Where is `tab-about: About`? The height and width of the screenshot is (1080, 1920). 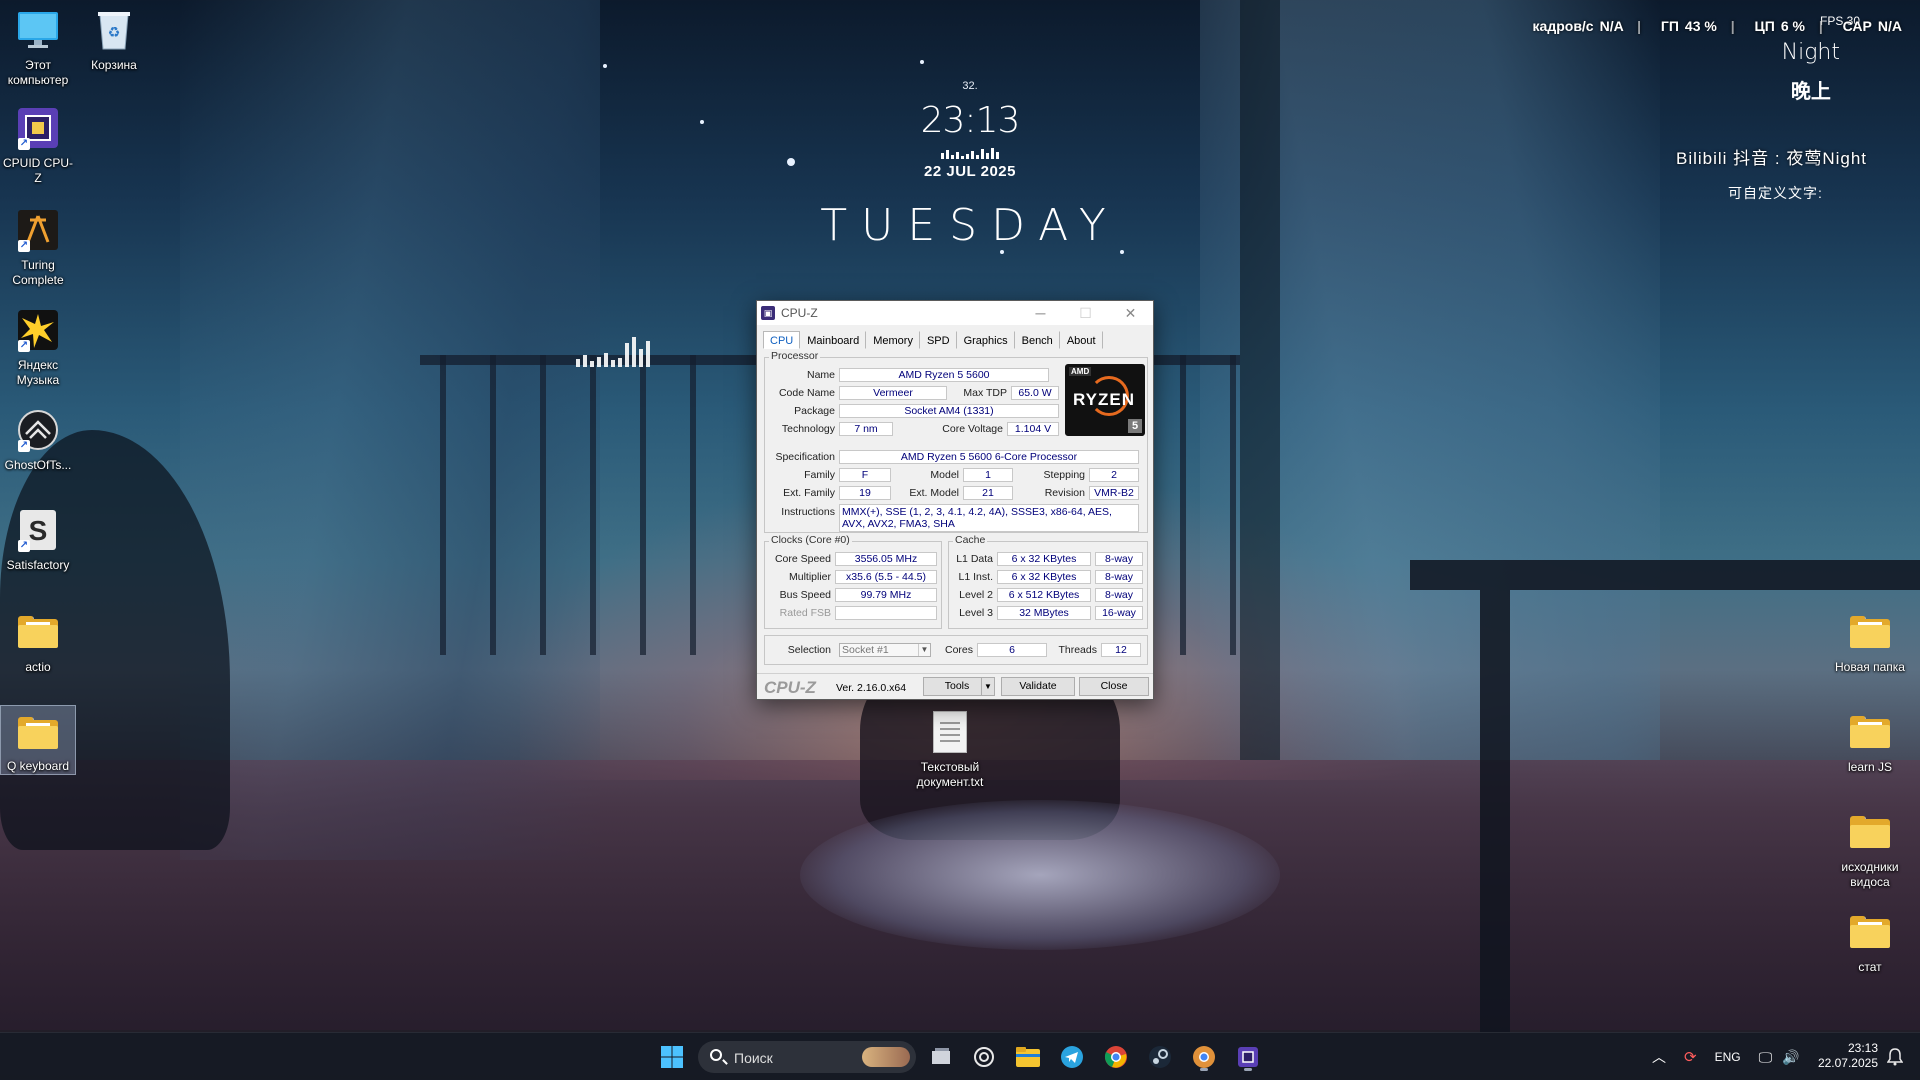
tab-about: About is located at coordinates (1081, 340).